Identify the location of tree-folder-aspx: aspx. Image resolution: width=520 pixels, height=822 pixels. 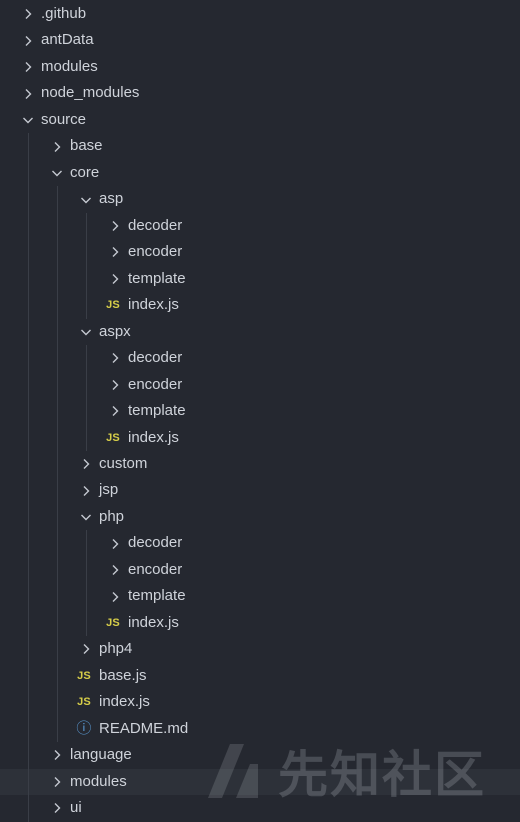
(260, 332).